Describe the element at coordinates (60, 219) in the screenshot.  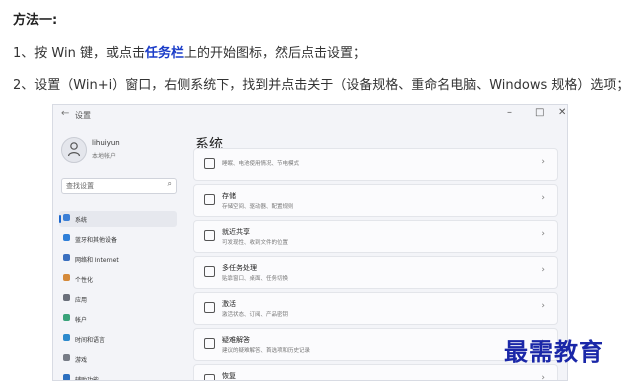
I see `active-indicator` at that location.